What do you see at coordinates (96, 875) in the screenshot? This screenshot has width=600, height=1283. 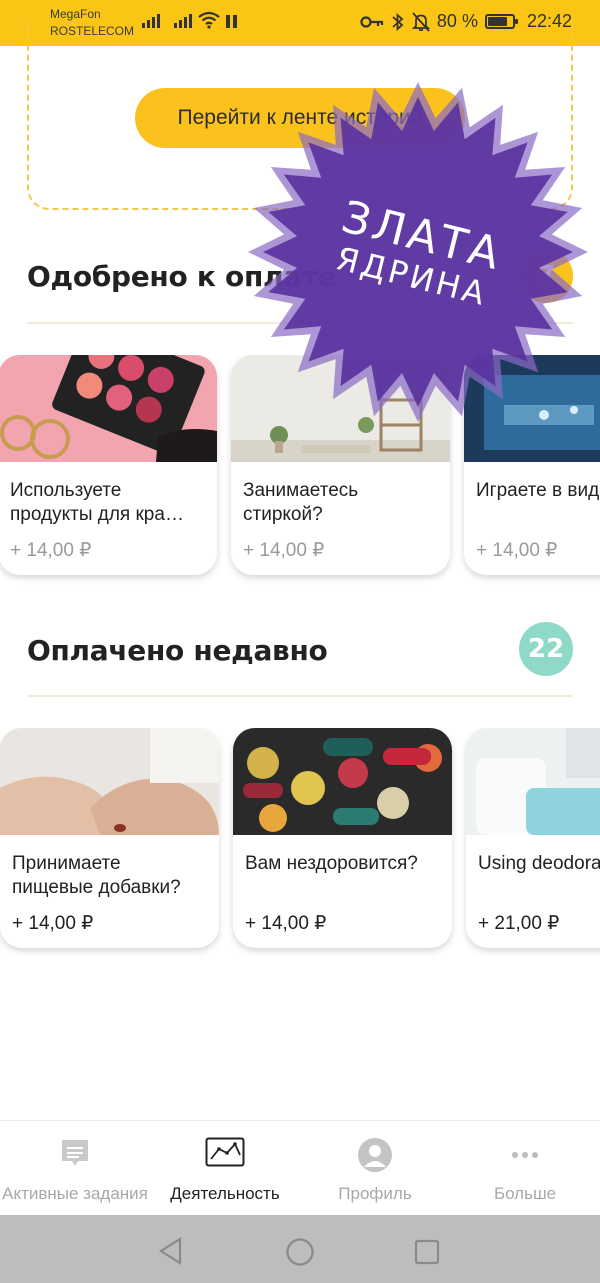 I see `card-title: Принимаете пищевые добавки?` at bounding box center [96, 875].